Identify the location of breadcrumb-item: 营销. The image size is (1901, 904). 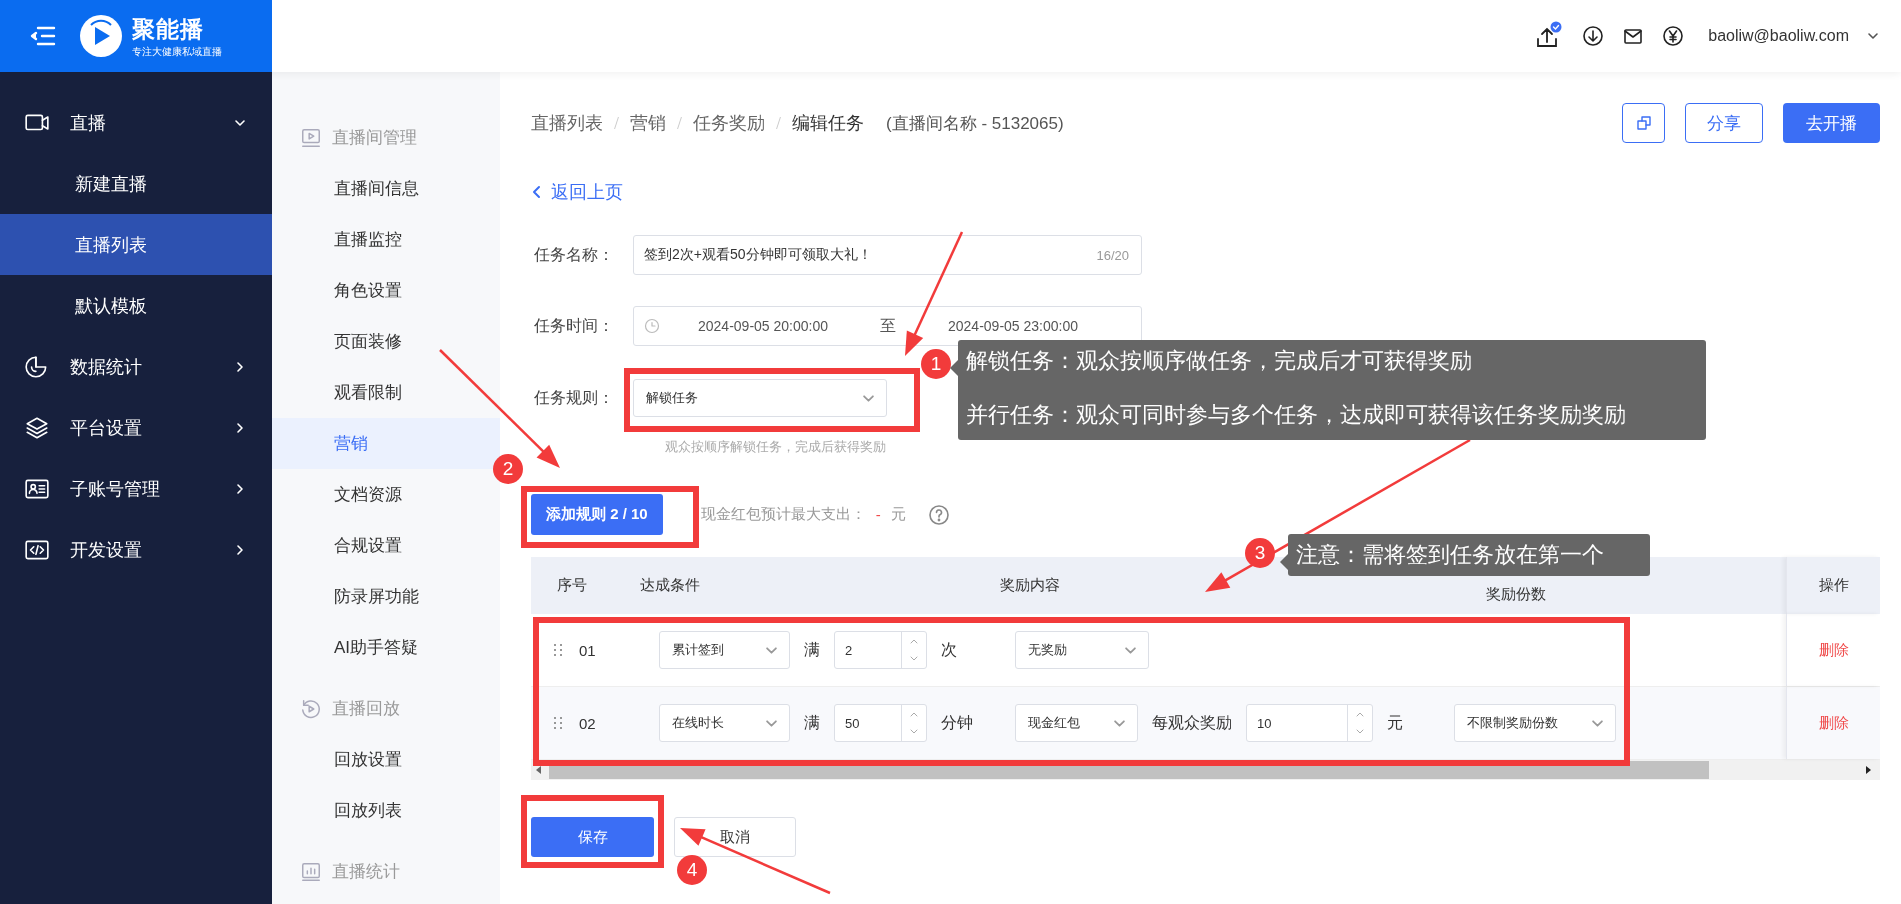
(648, 123).